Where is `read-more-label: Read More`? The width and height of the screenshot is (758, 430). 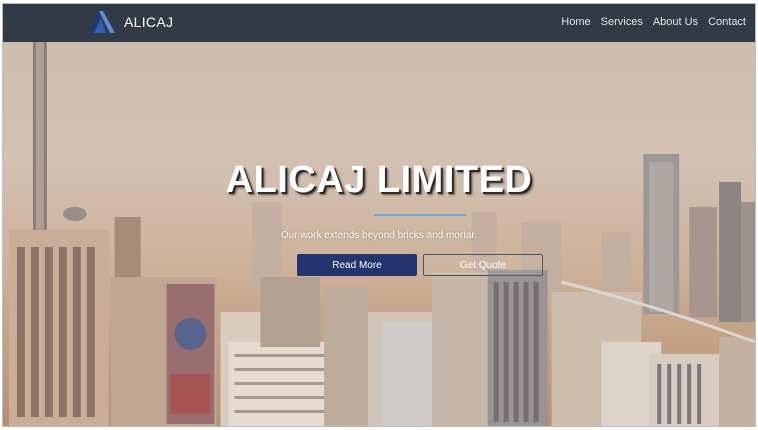
read-more-label: Read More is located at coordinates (357, 265).